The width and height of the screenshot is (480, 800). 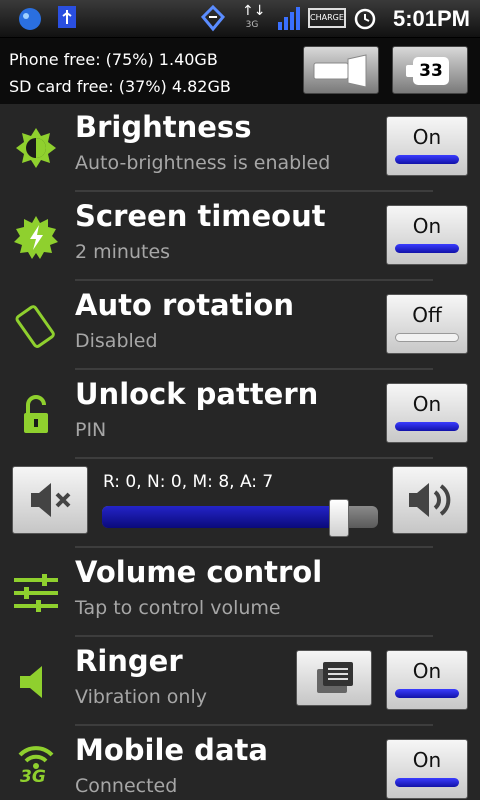 I want to click on mobile-data-toggle-indicator, so click(x=427, y=782).